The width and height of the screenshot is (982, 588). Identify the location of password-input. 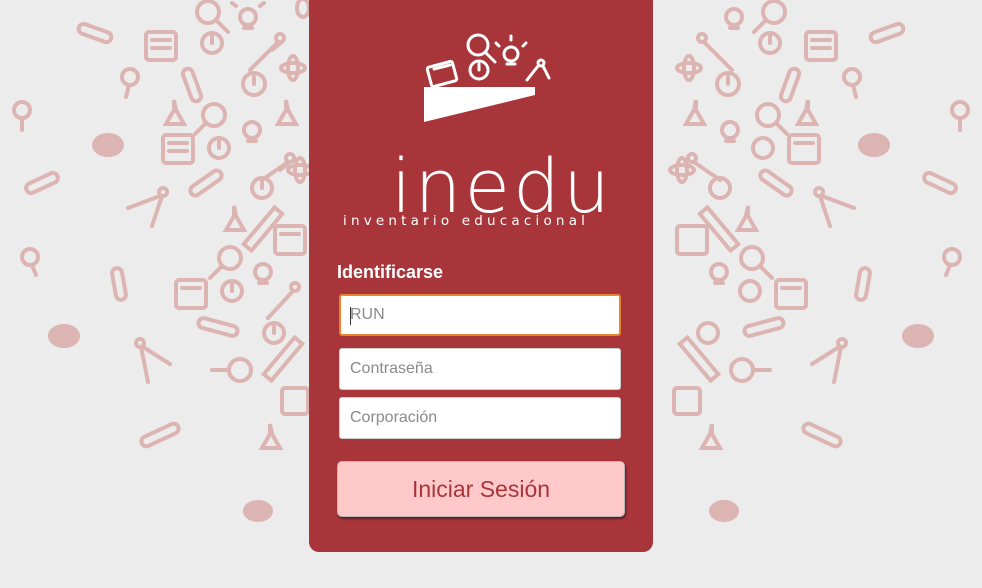
(480, 369).